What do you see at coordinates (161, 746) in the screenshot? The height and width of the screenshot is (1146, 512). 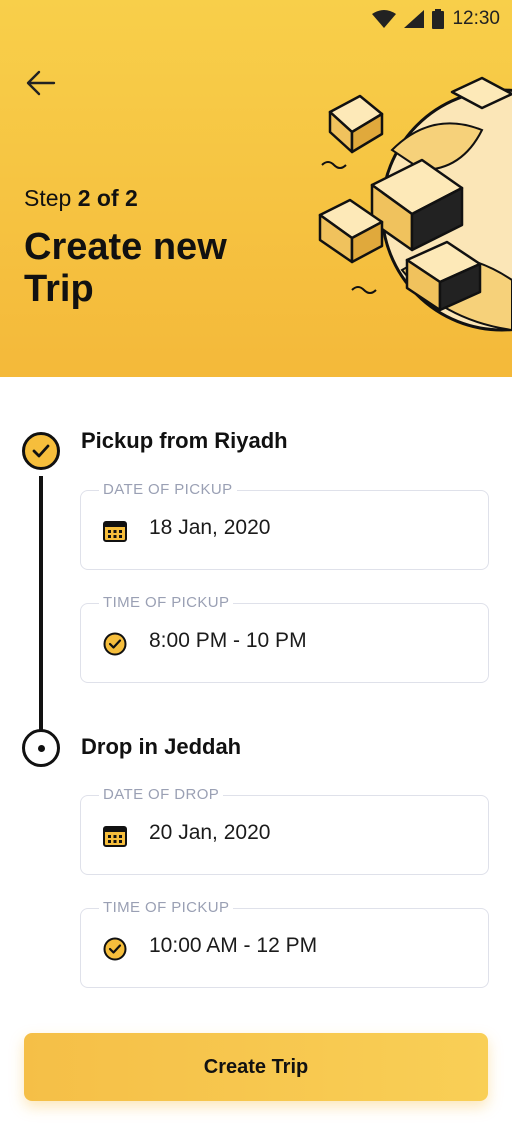 I see `drop-section-title: Drop in Jeddah` at bounding box center [161, 746].